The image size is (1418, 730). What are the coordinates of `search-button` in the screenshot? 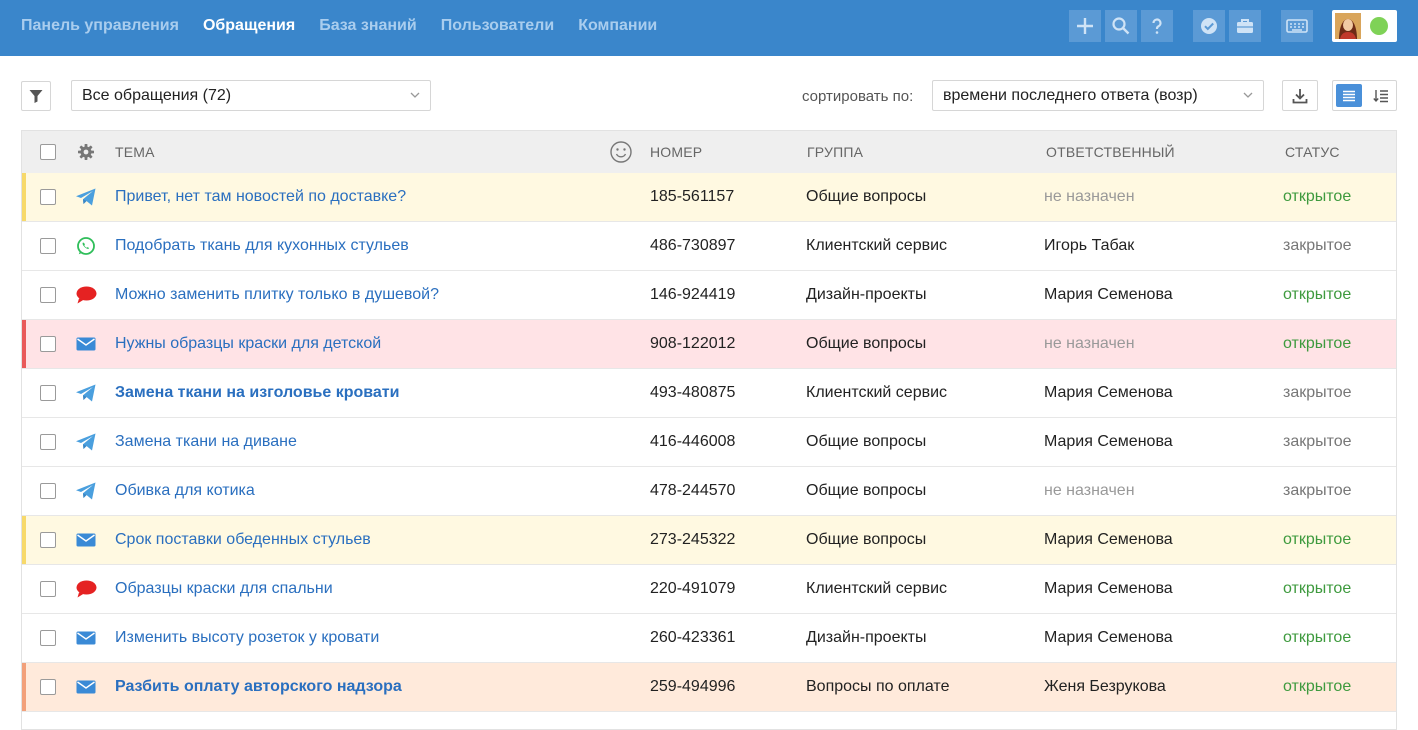 It's located at (1121, 26).